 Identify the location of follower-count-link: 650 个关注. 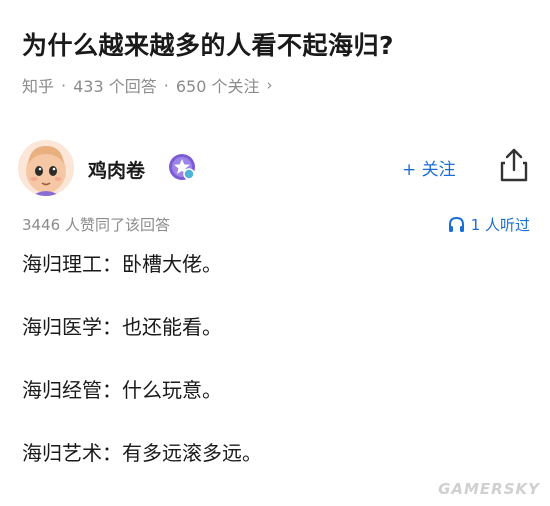
(218, 85).